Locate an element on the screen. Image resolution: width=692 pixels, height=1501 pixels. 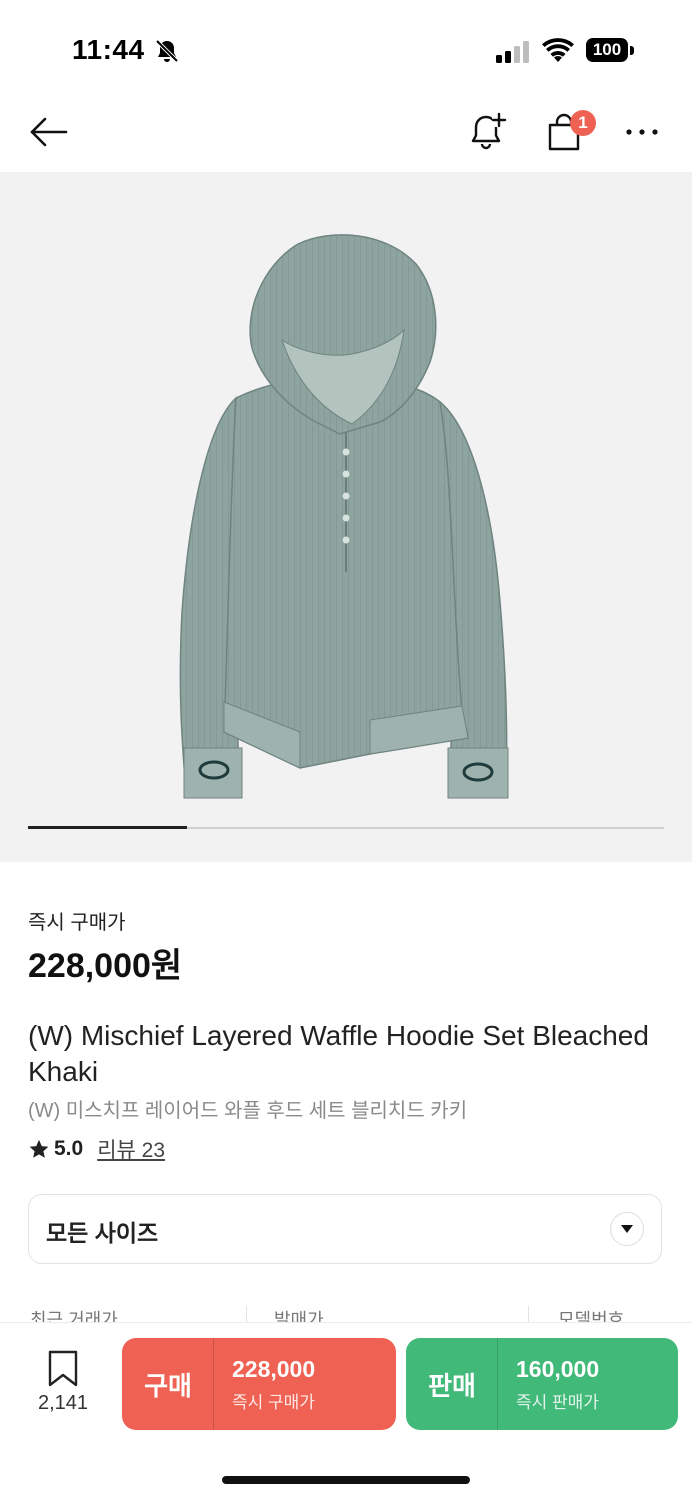
buy-price: 228,000 is located at coordinates (274, 1369).